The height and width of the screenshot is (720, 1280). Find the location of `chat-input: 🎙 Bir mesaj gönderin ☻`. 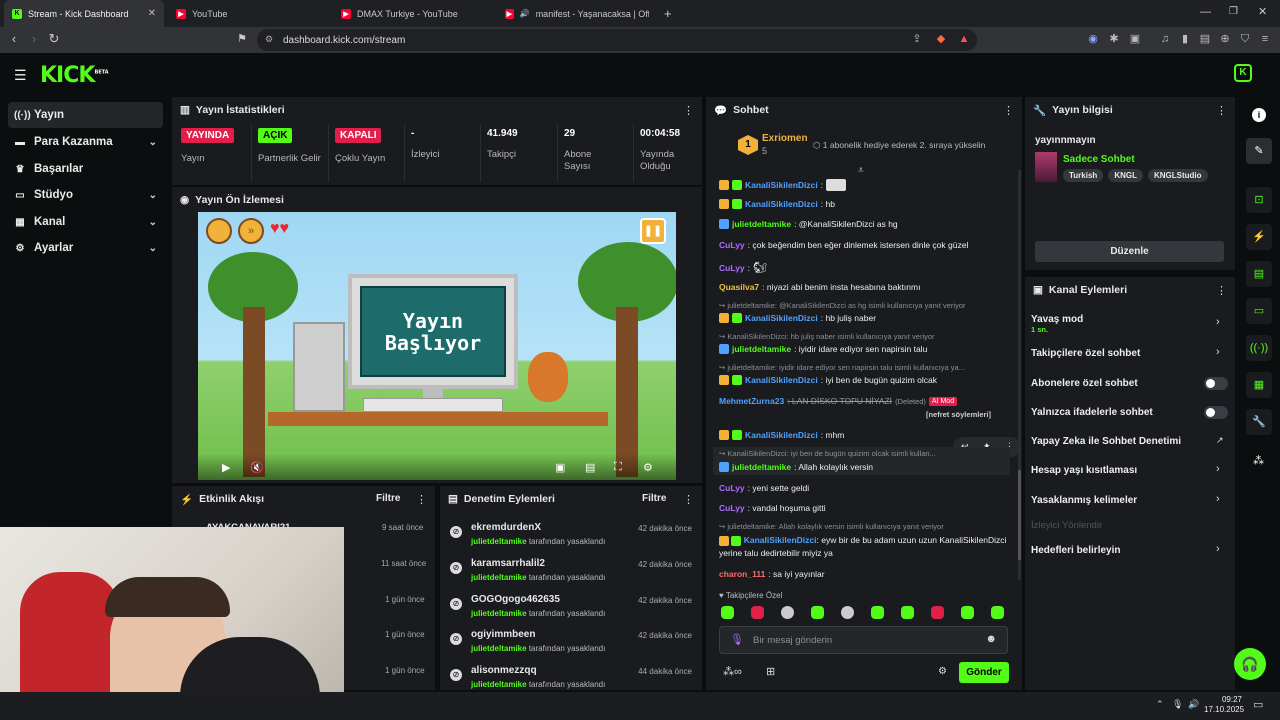

chat-input: 🎙 Bir mesaj gönderin ☻ is located at coordinates (863, 640).